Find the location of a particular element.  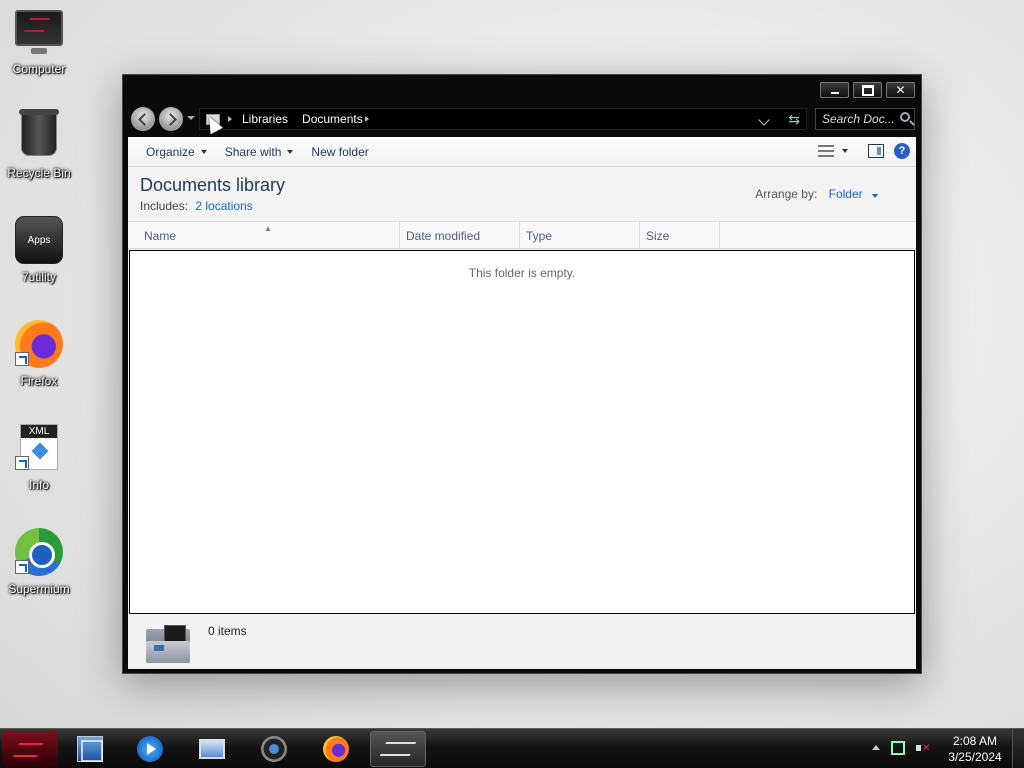

column-header-size: Size is located at coordinates (680, 235).